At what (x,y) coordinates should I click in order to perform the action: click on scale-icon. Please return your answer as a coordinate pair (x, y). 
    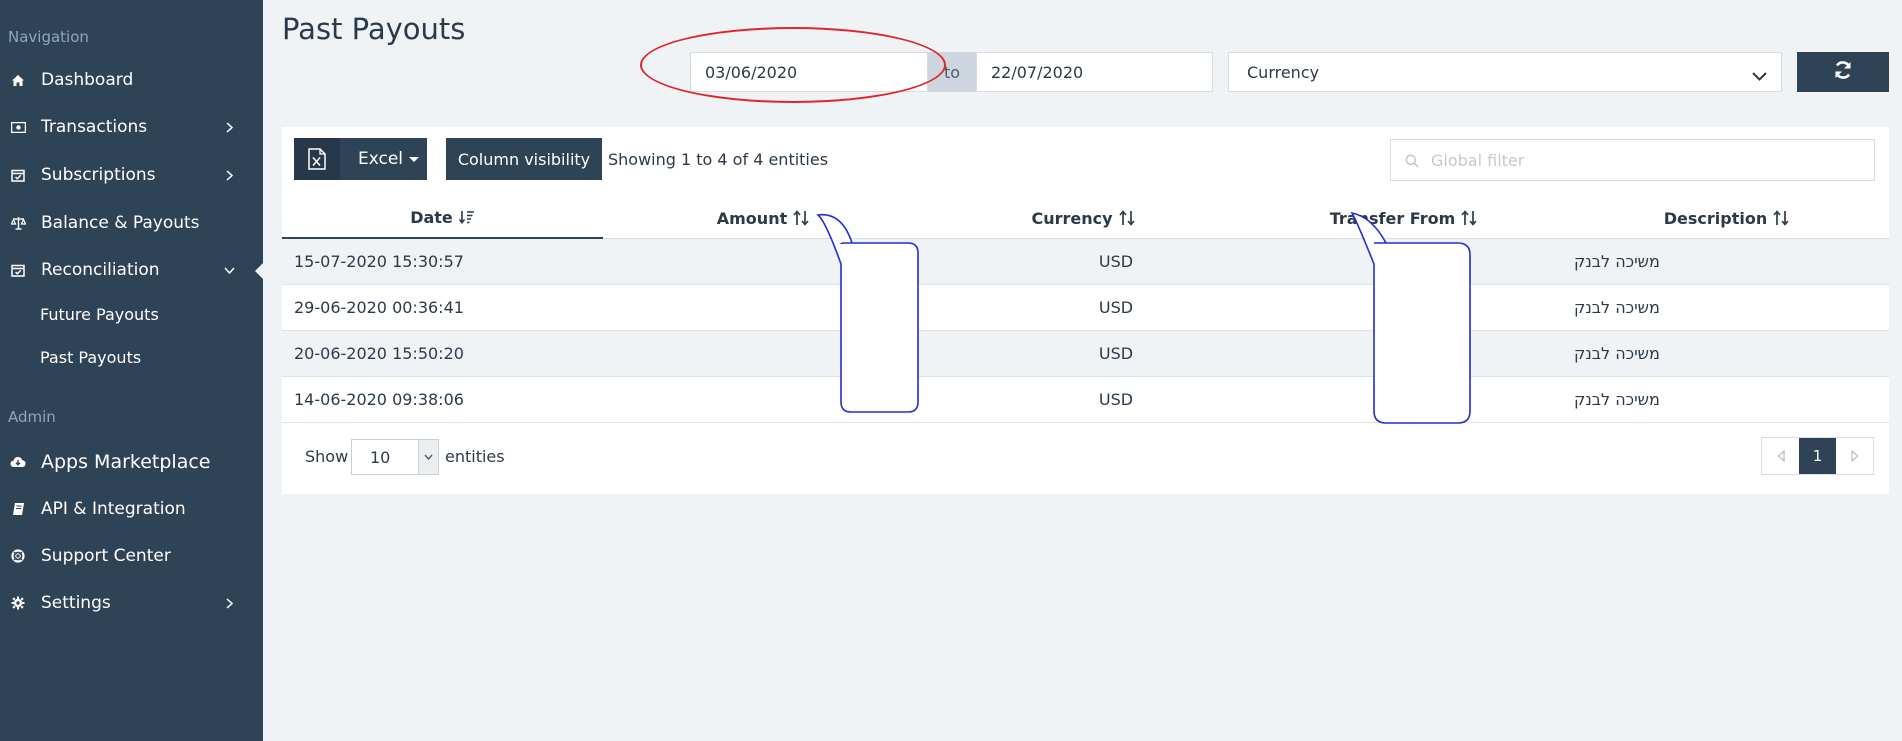
    Looking at the image, I should click on (18, 223).